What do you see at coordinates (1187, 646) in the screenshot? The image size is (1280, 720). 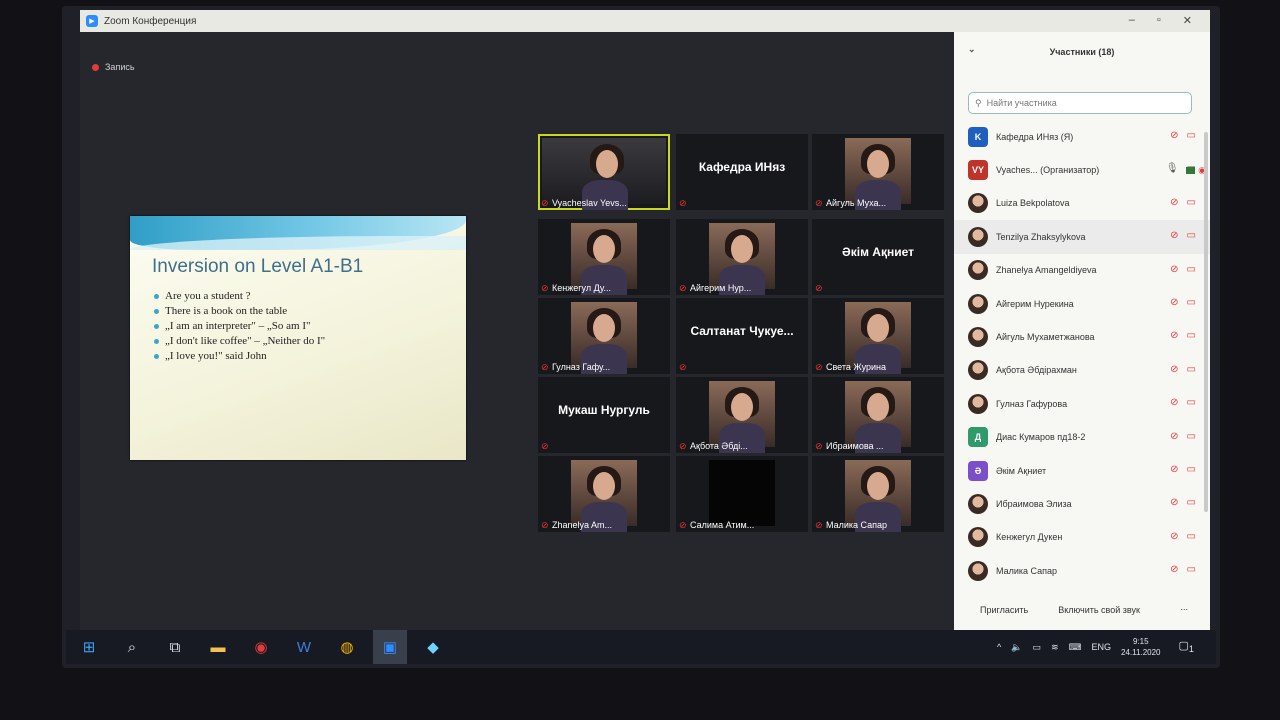 I see `notification-icon: ▢1` at bounding box center [1187, 646].